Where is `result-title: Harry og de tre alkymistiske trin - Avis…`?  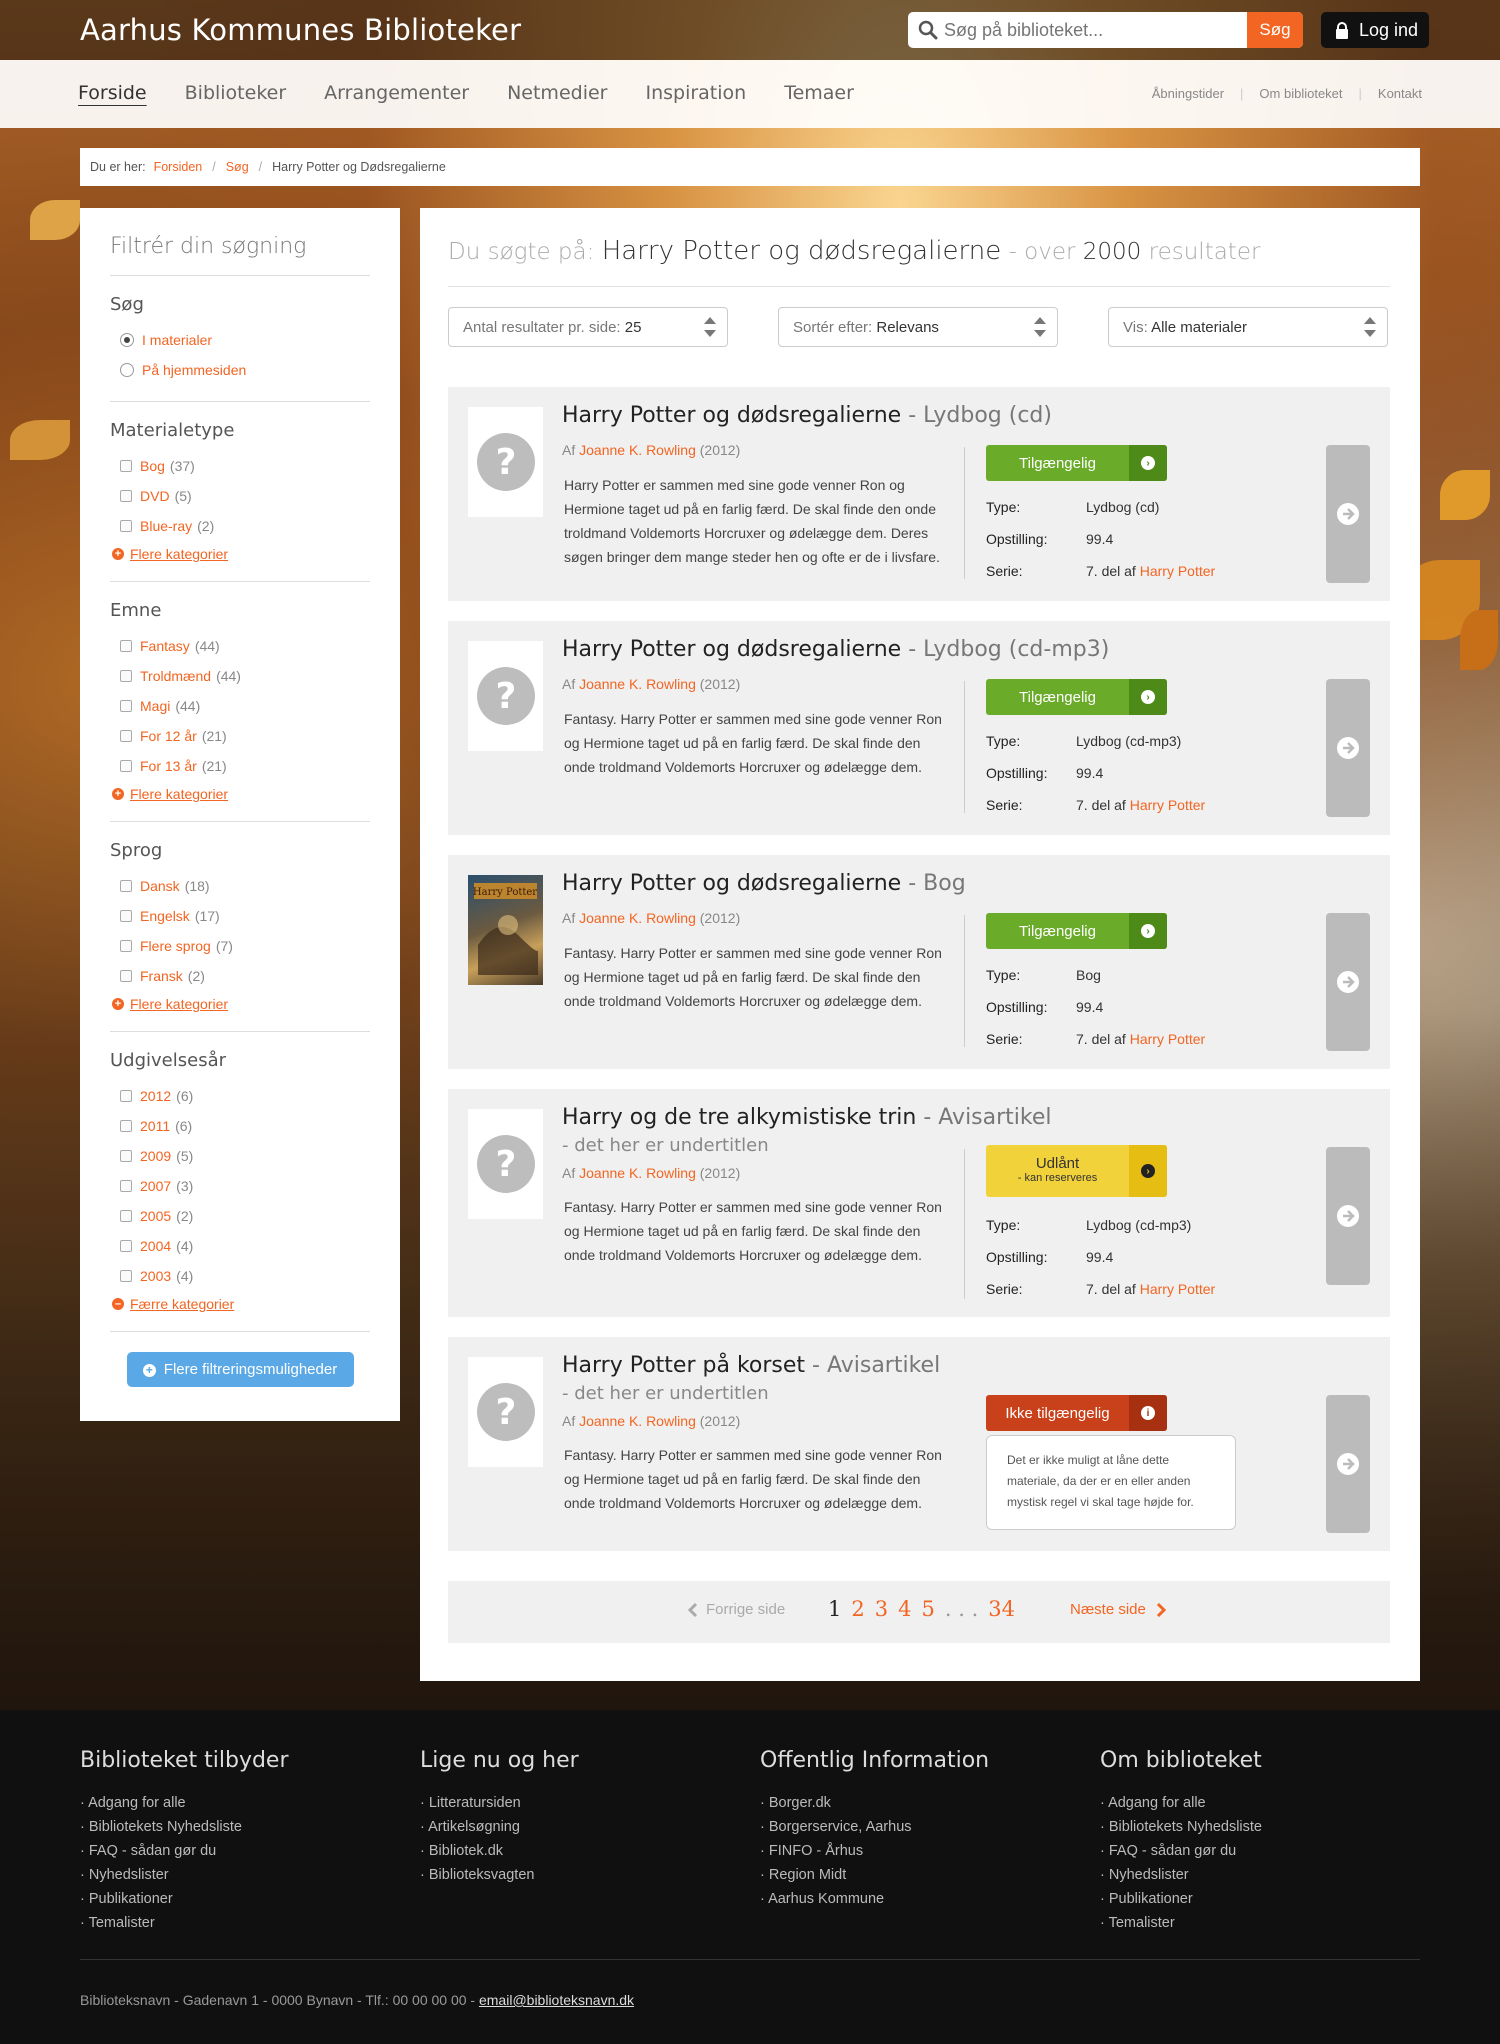
result-title: Harry og de tre alkymistiske trin - Avis… is located at coordinates (807, 1117).